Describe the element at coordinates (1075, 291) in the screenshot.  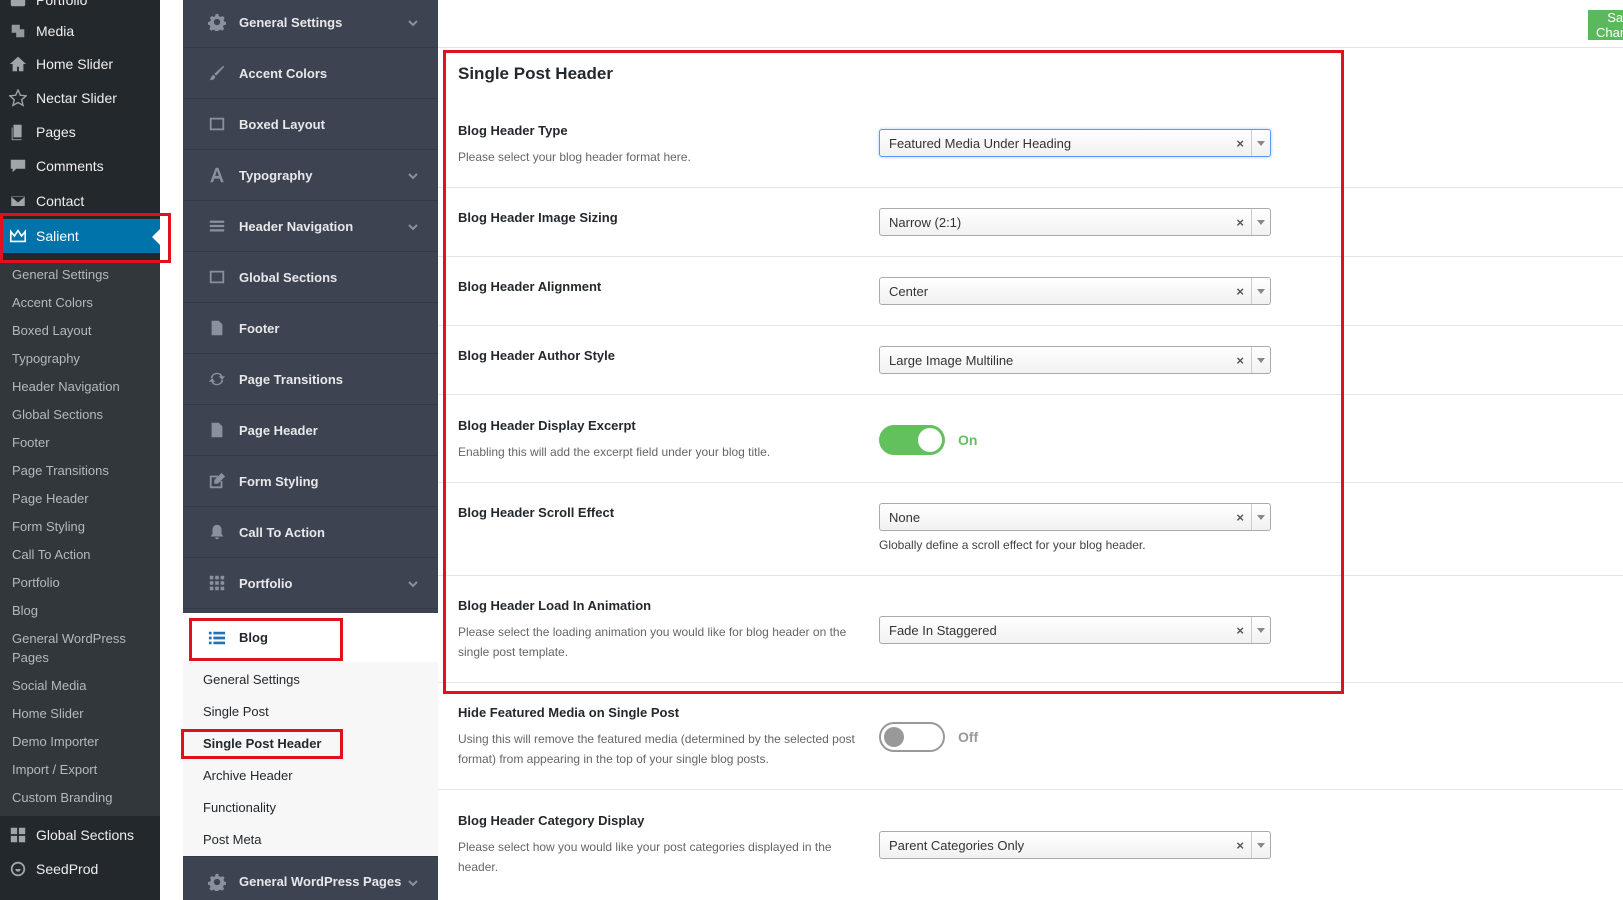
I see `blog-header-alignment-select: Center ×` at that location.